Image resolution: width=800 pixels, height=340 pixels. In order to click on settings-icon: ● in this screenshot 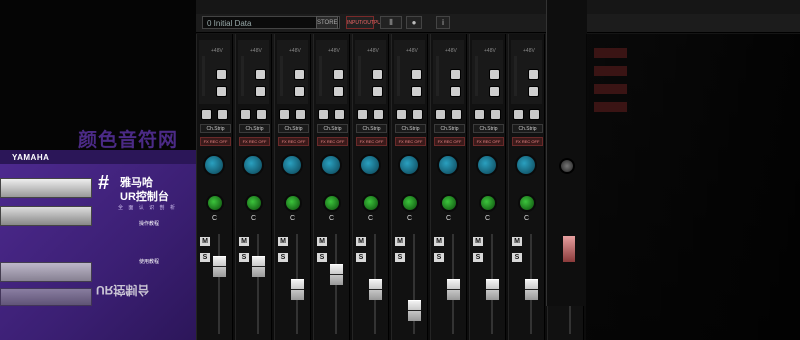, I will do `click(414, 22)`.